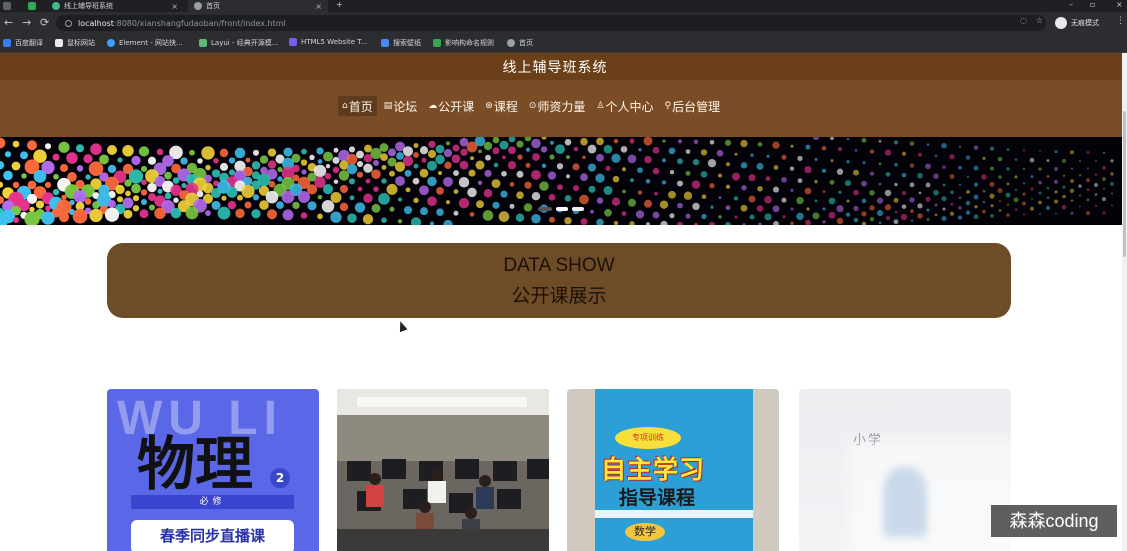 The image size is (1127, 551). I want to click on nav-item-profile: ♙ 个人中心, so click(624, 106).